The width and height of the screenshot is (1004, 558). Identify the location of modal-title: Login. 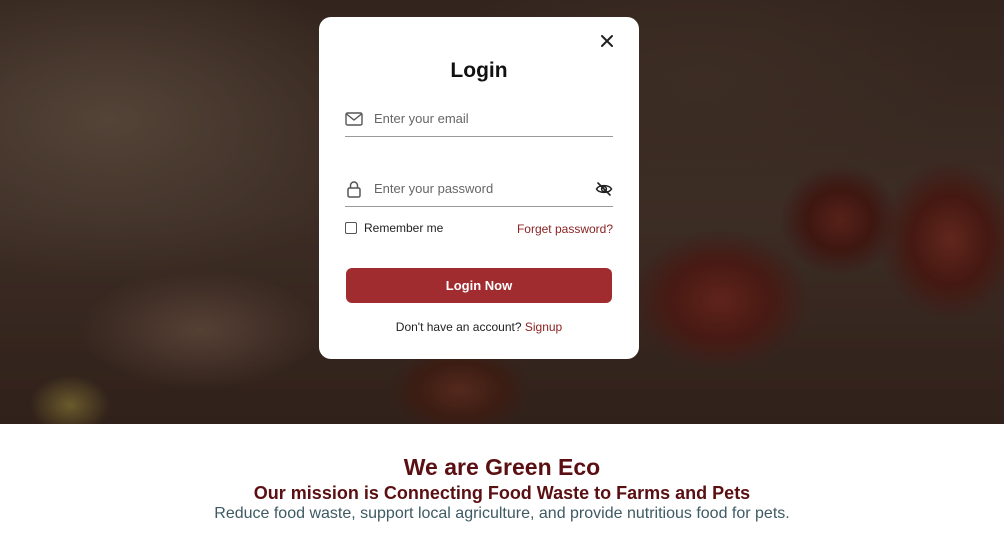
(479, 70).